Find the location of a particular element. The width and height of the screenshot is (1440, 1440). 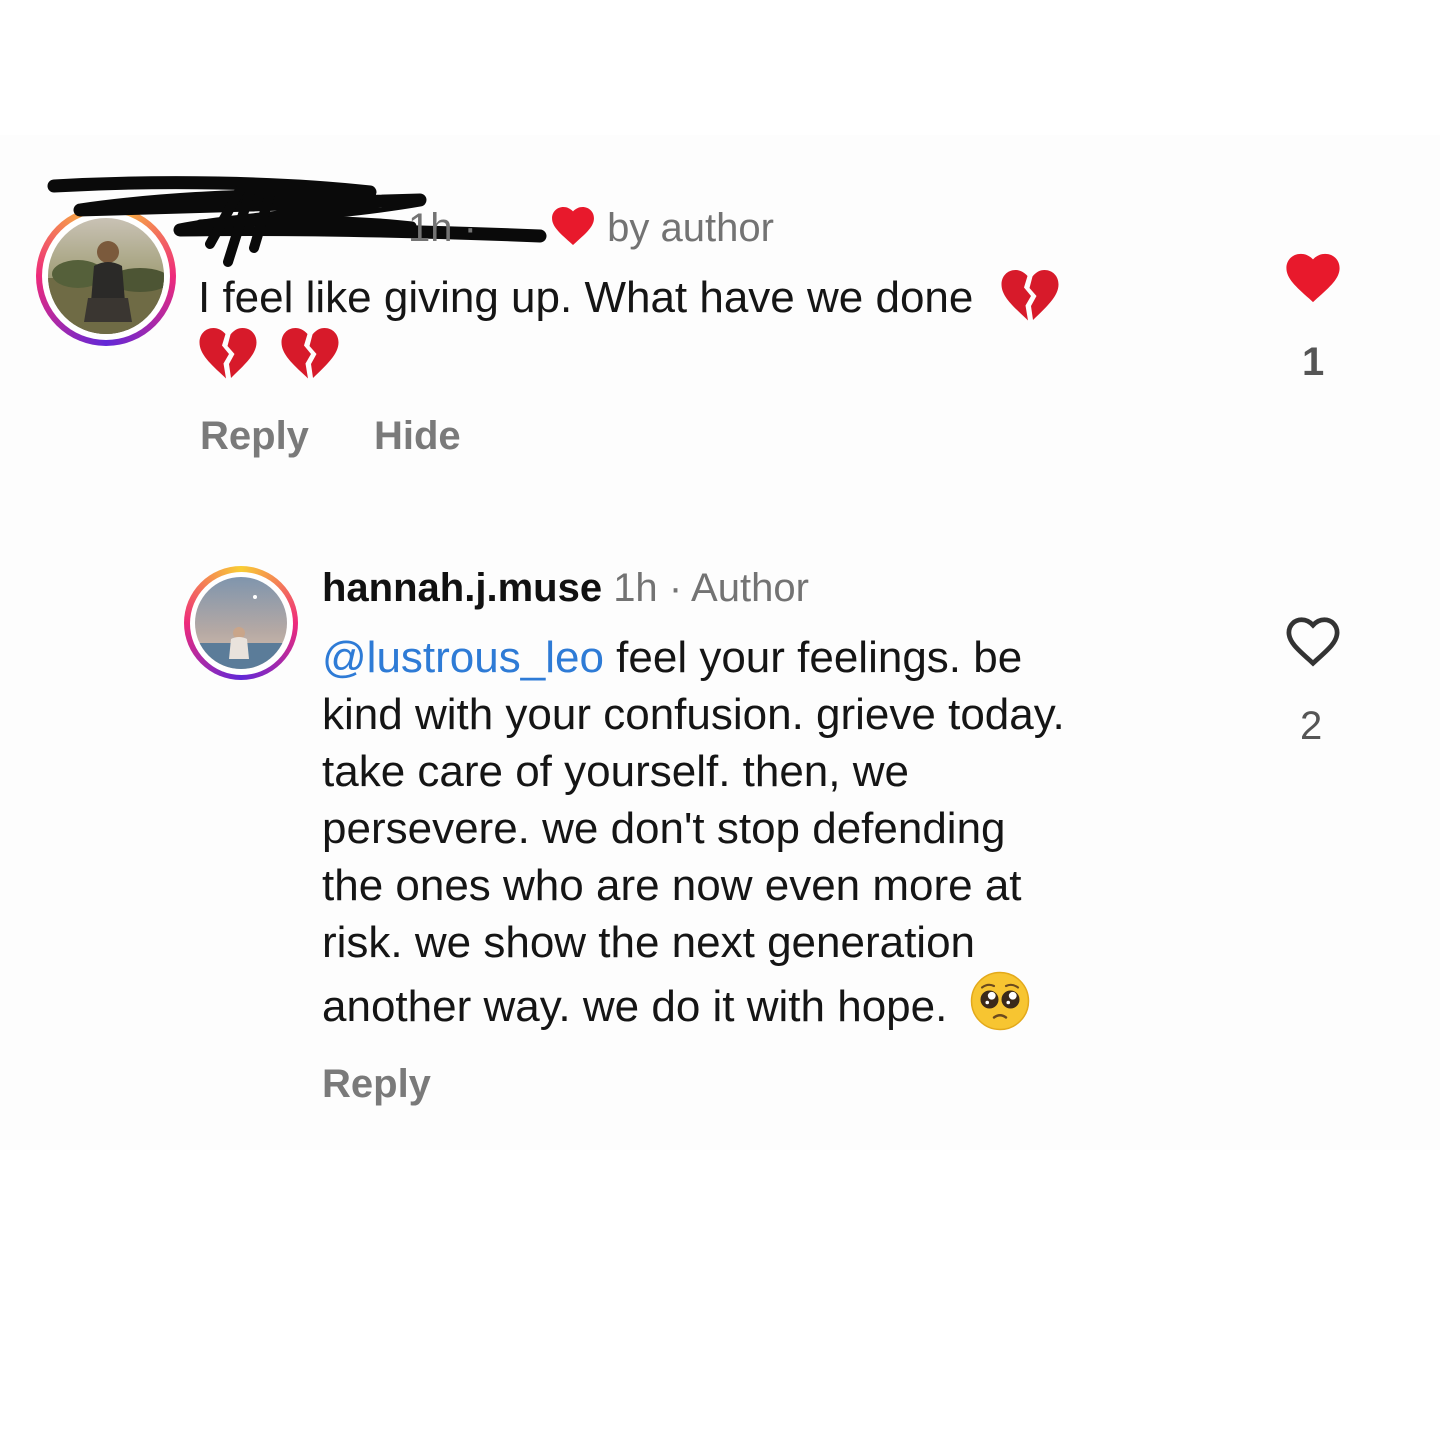

comment-text-content: I feel like giving up. What have we done is located at coordinates (586, 297).